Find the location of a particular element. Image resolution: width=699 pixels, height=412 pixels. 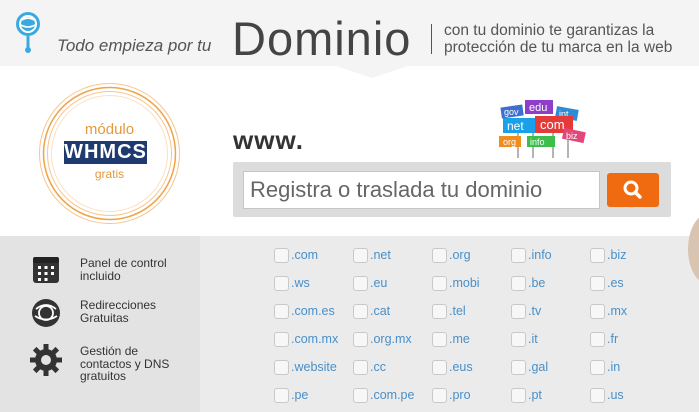

extension-label: .be is located at coordinates (537, 283).